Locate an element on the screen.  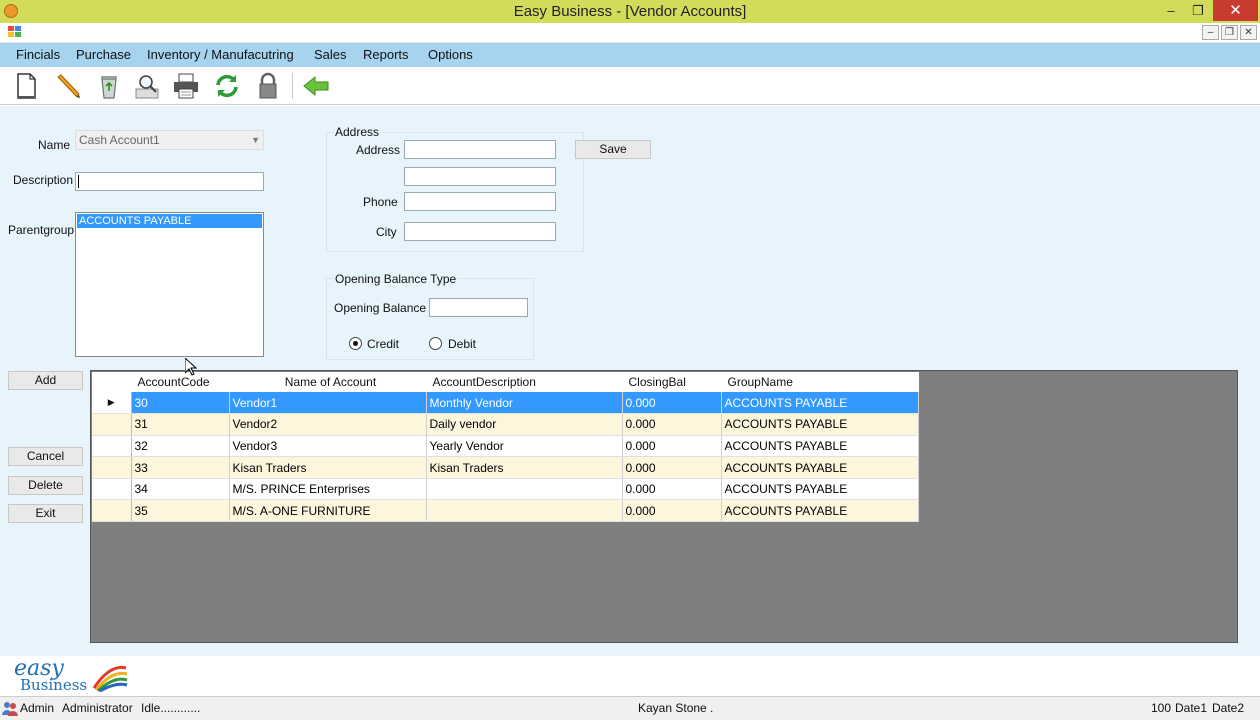
address-input is located at coordinates (480, 149).